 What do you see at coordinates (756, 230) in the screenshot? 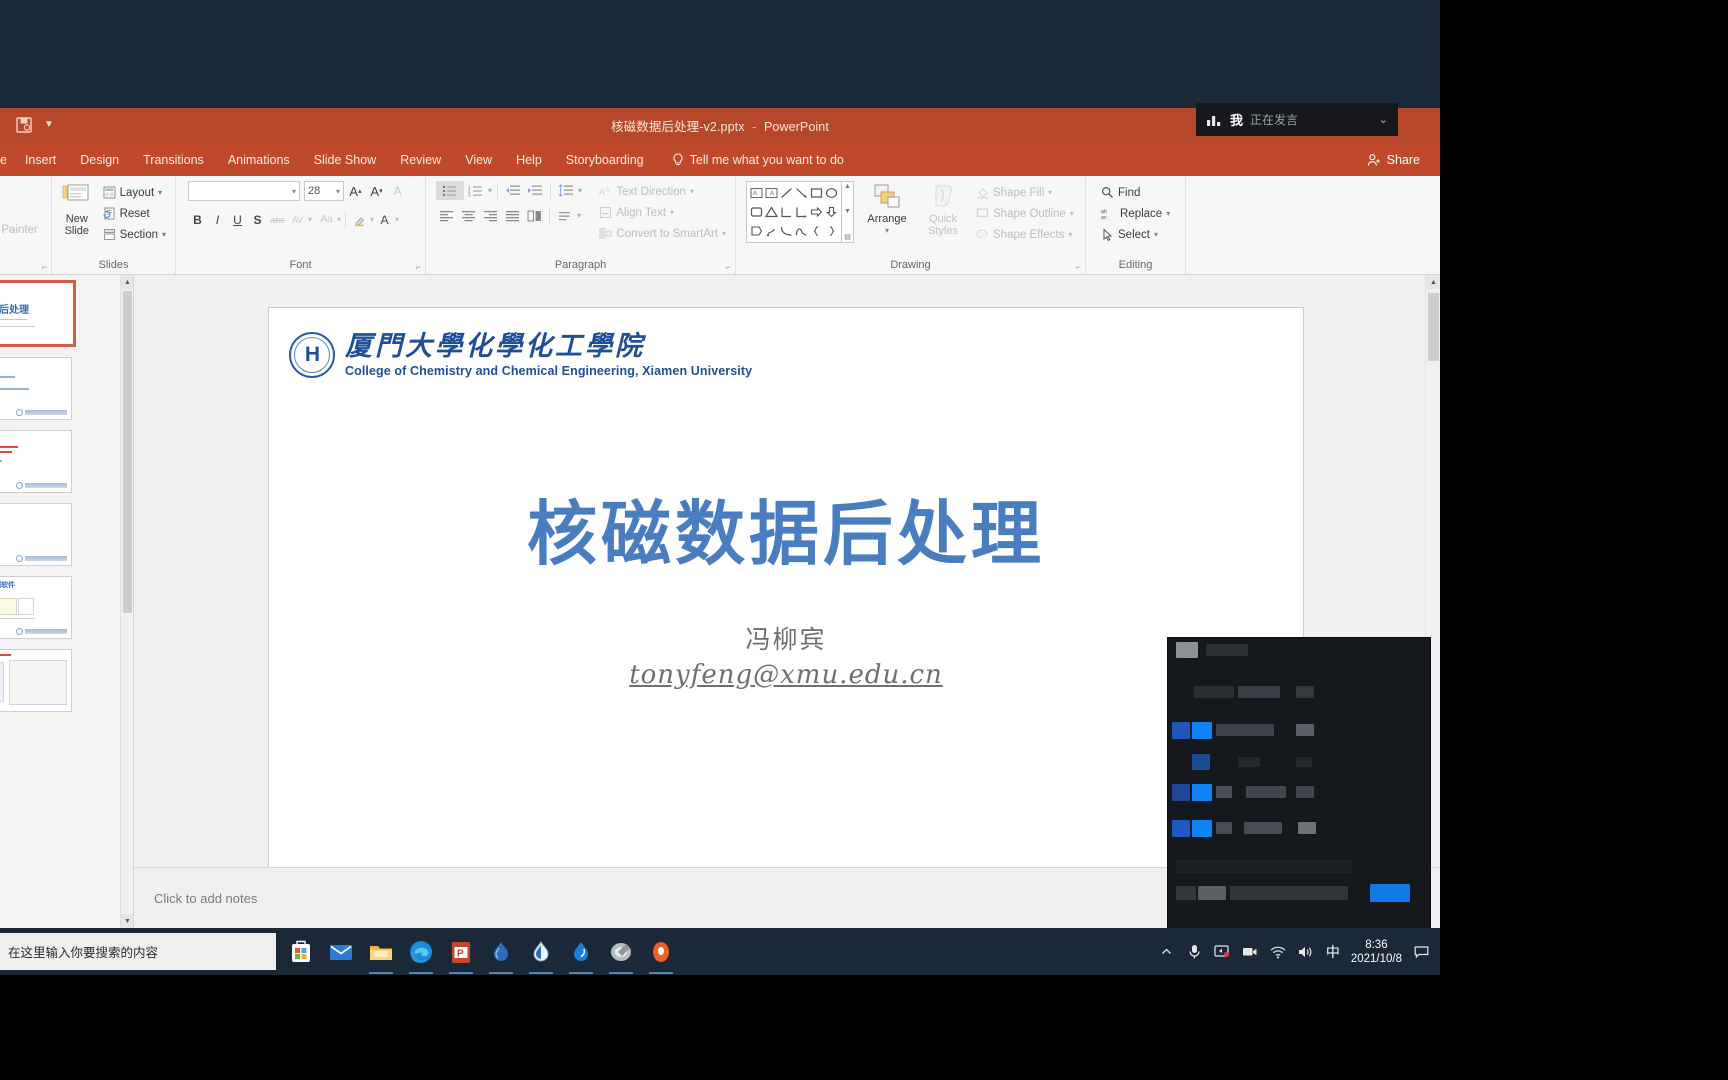
I see `shape-pentagon-icon` at bounding box center [756, 230].